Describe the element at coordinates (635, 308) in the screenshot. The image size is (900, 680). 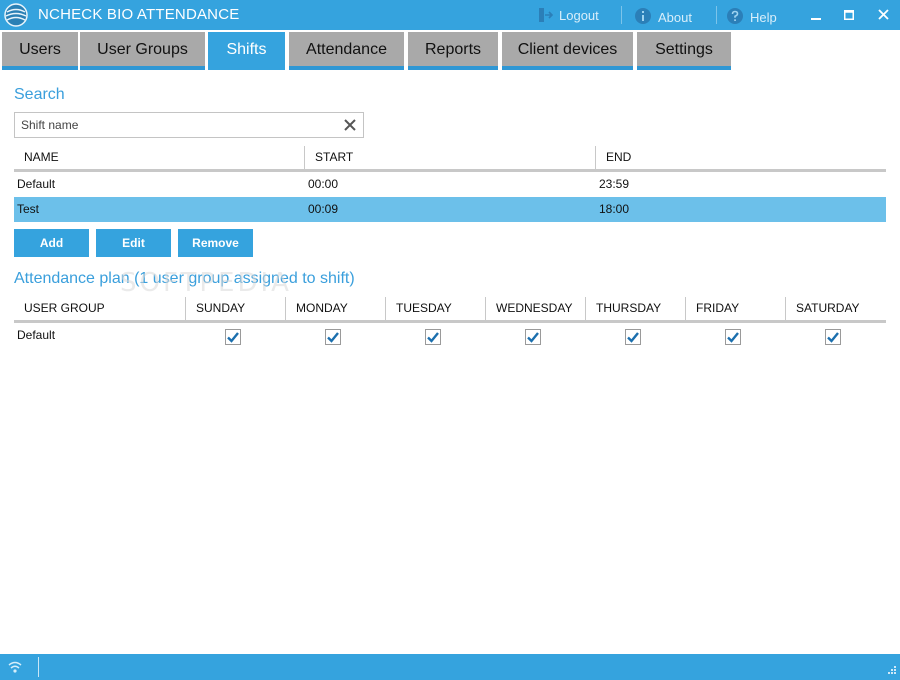
I see `column-header-thursday: THURSDAY` at that location.